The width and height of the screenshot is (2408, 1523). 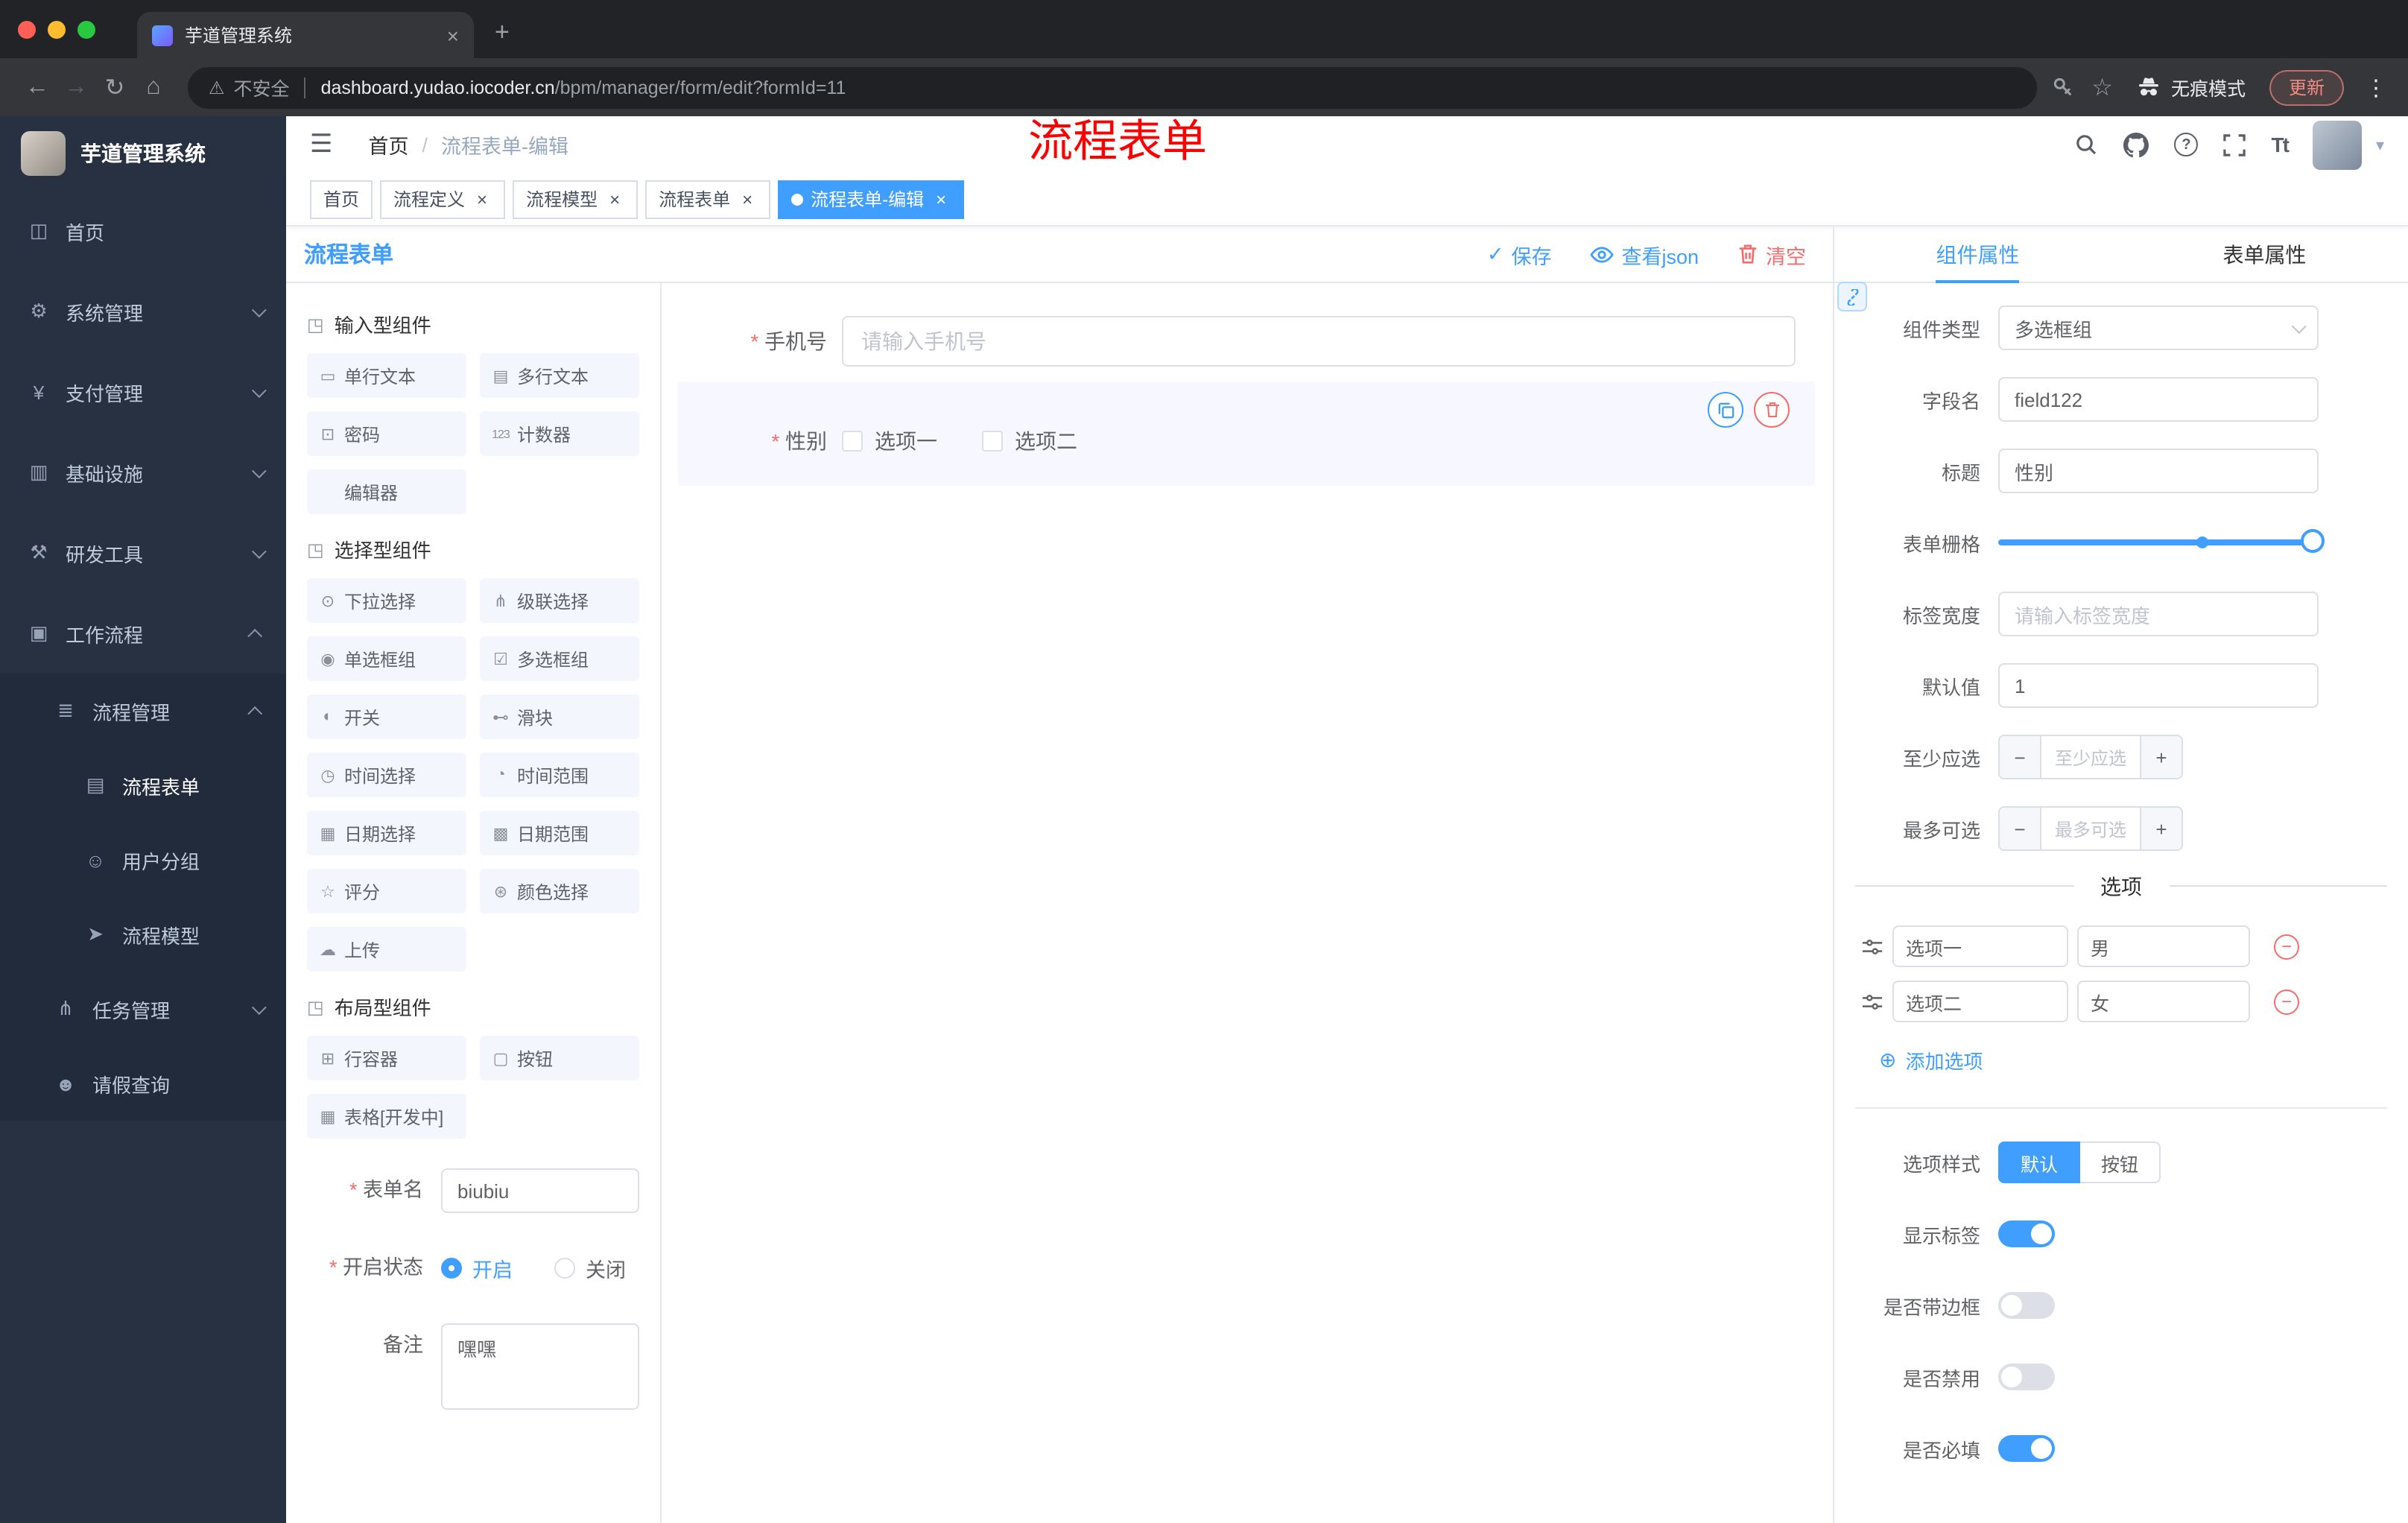 What do you see at coordinates (2090, 828) in the screenshot?
I see `max-select-input: 最多可选` at bounding box center [2090, 828].